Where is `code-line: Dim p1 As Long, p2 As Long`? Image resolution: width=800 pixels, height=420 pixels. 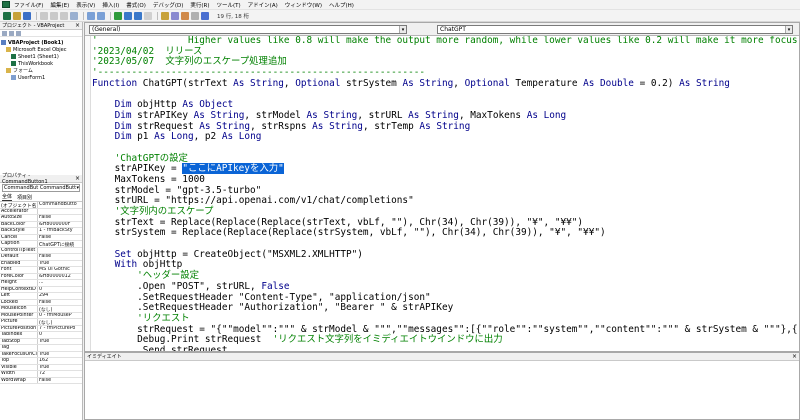
code-line: Dim p1 As Long, p2 As Long is located at coordinates (444, 137).